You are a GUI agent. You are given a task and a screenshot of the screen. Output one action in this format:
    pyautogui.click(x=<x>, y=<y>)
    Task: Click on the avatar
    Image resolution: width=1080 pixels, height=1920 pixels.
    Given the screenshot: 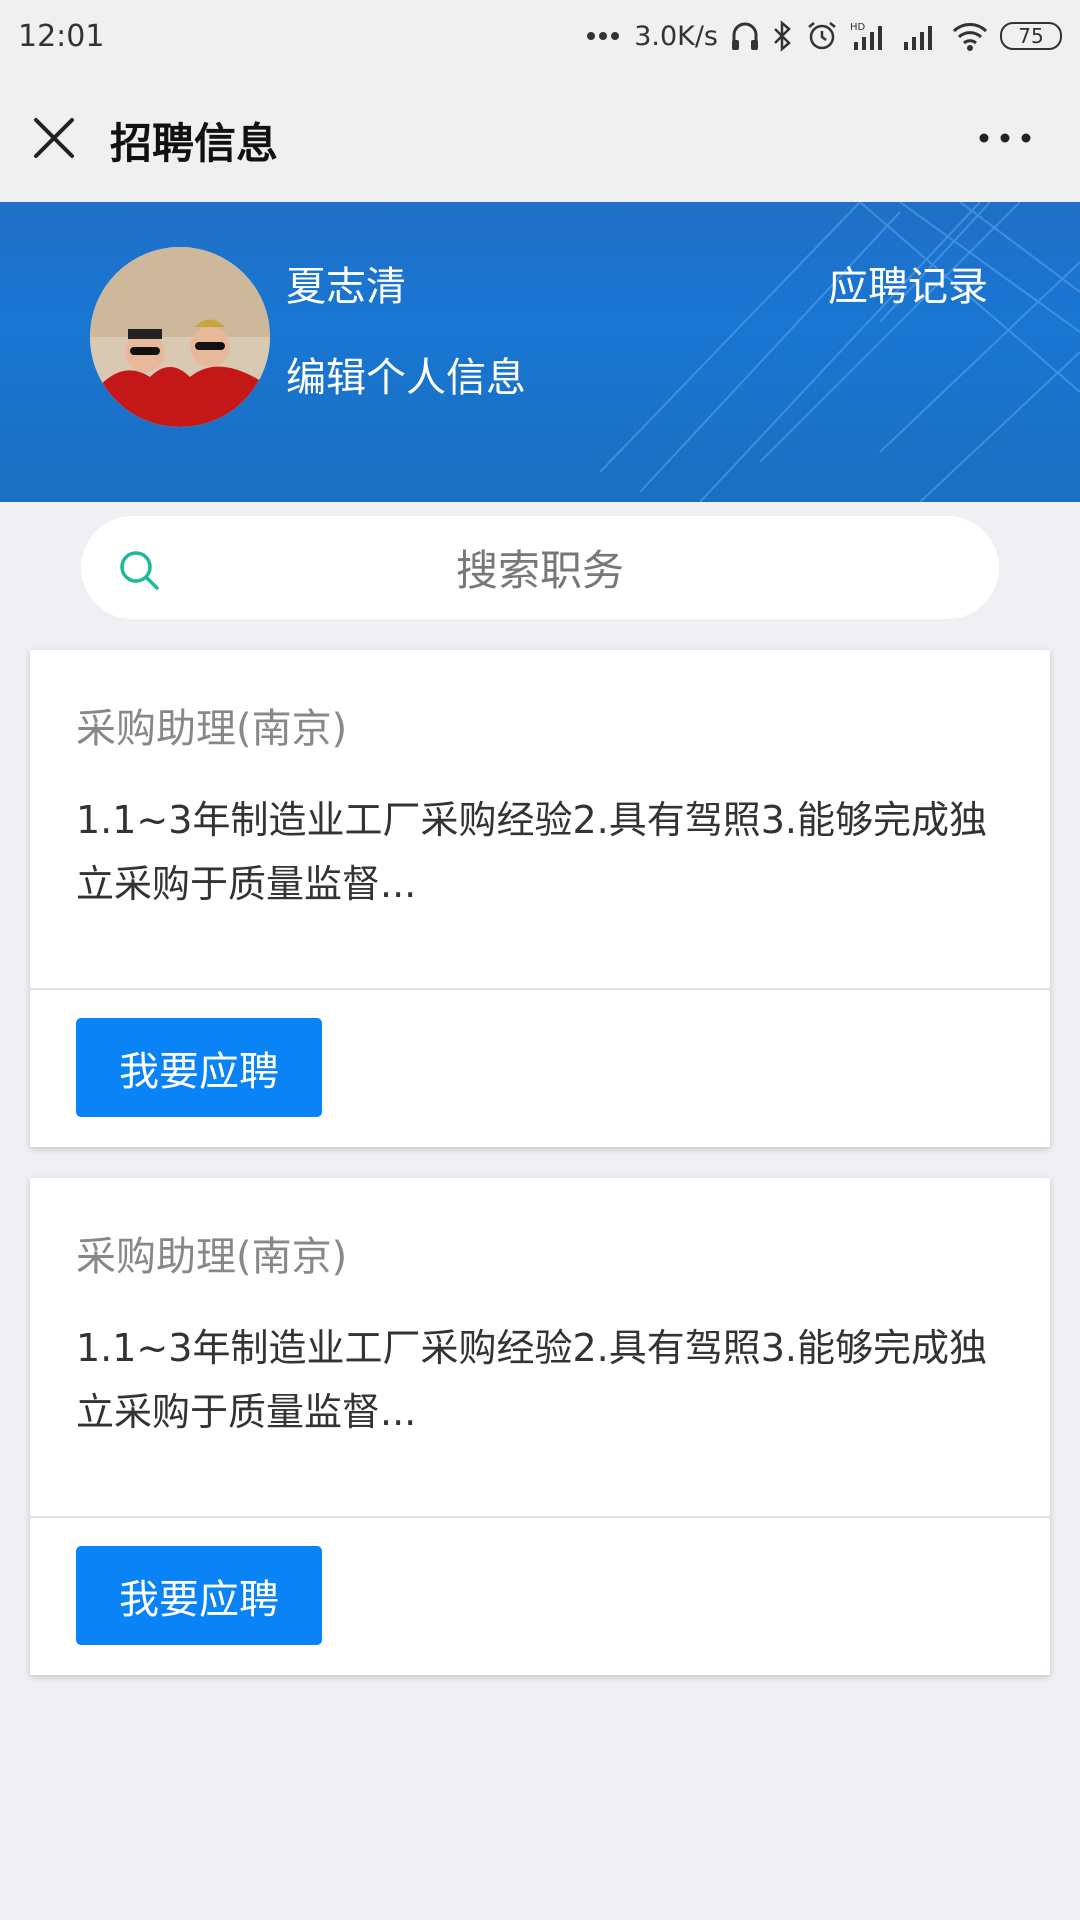 What is the action you would take?
    pyautogui.click(x=180, y=337)
    